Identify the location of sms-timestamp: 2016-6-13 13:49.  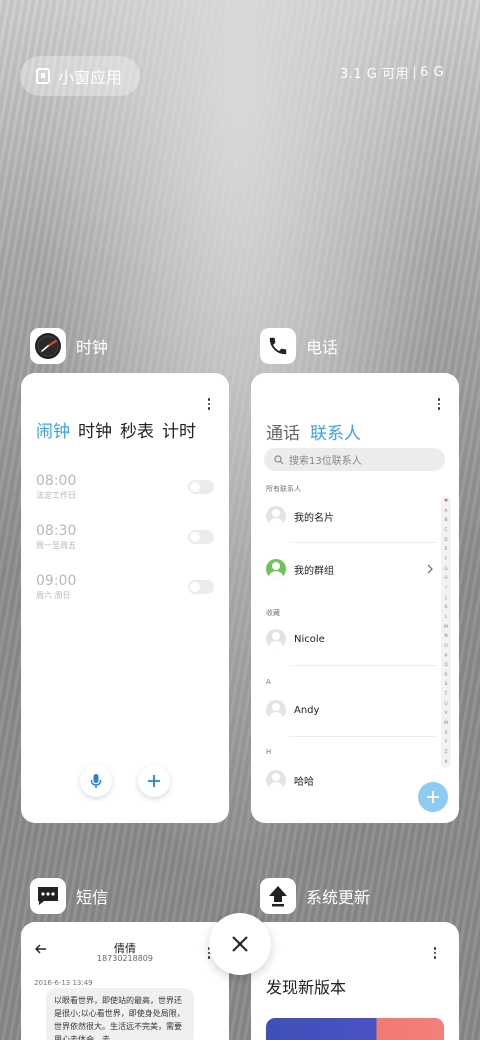
(63, 983).